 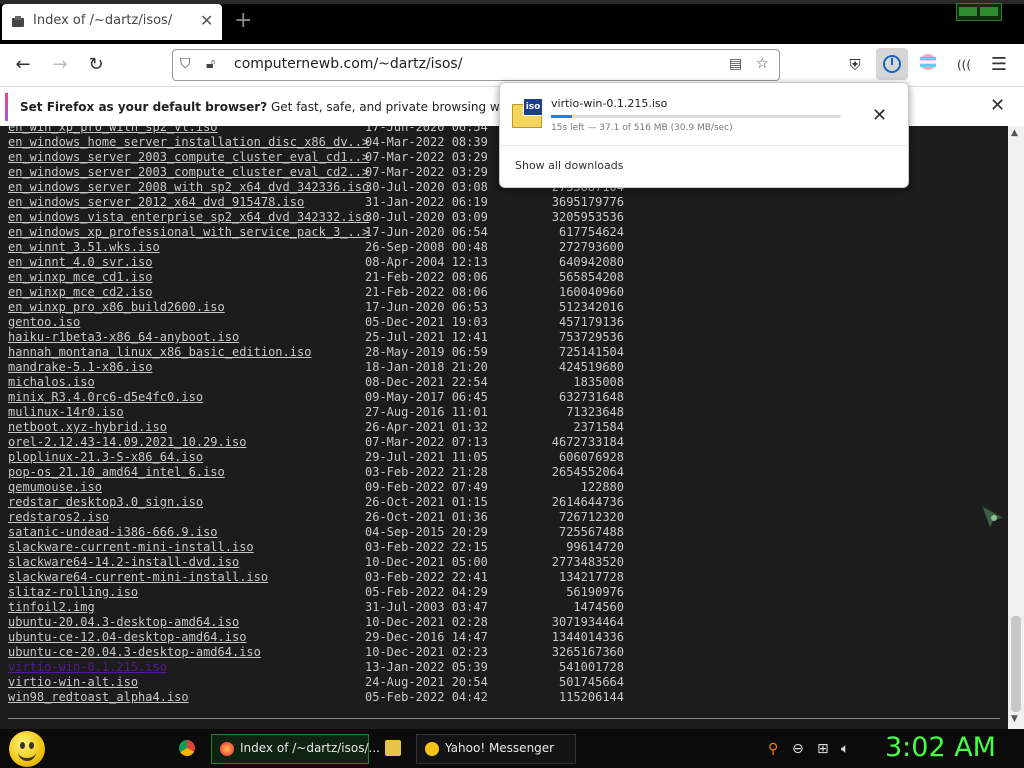 I want to click on search-icon: ⚲, so click(x=773, y=749).